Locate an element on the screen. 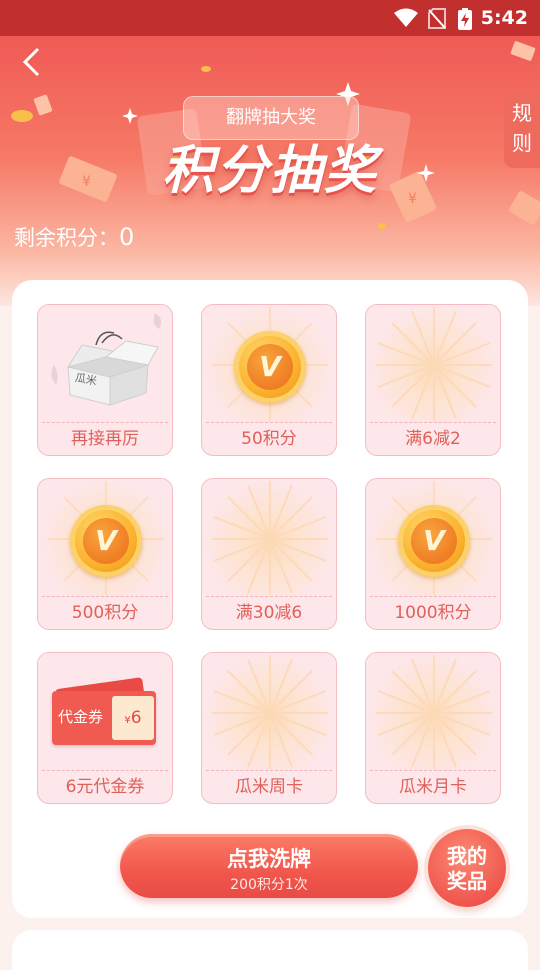  voucher-text: 代金券 is located at coordinates (81, 717).